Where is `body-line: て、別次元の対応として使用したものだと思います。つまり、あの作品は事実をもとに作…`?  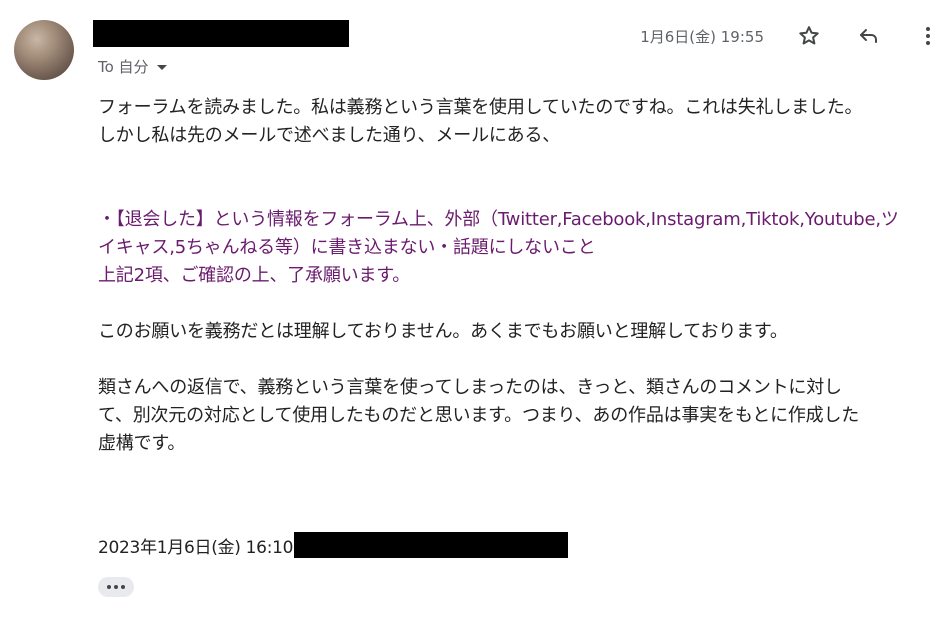 body-line: て、別次元の対応として使用したものだと思います。つまり、あの作品は事実をもとに作… is located at coordinates (479, 415).